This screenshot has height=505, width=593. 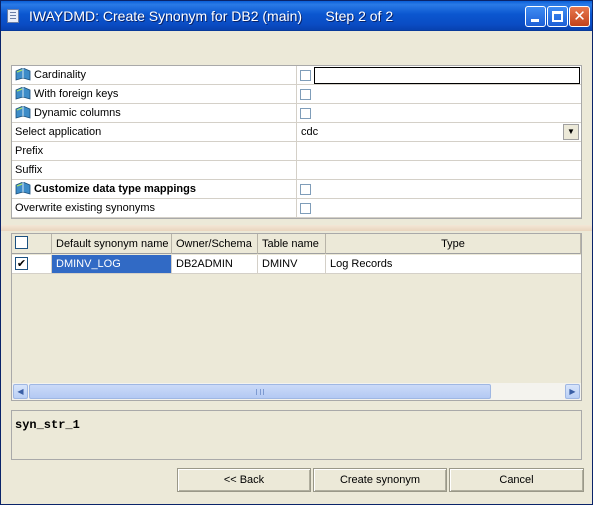 What do you see at coordinates (154, 132) in the screenshot?
I see `property-label: Select application` at bounding box center [154, 132].